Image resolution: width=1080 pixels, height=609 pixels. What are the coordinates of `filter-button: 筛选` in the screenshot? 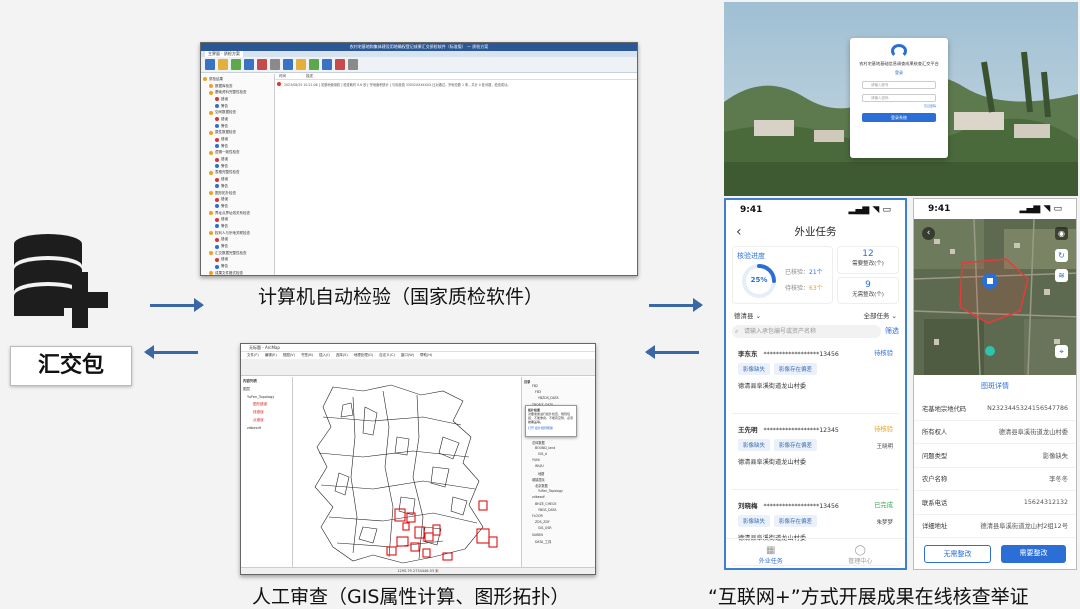 It's located at (892, 331).